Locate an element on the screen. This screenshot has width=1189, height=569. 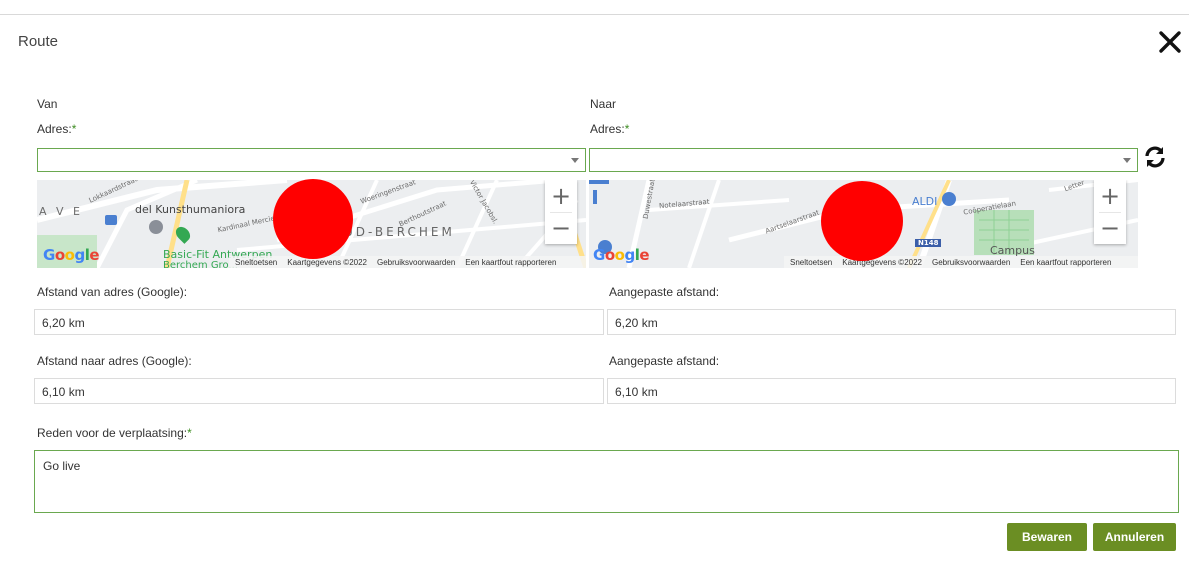
from-google-distance-label: Afstand van adres (Google): is located at coordinates (112, 292).